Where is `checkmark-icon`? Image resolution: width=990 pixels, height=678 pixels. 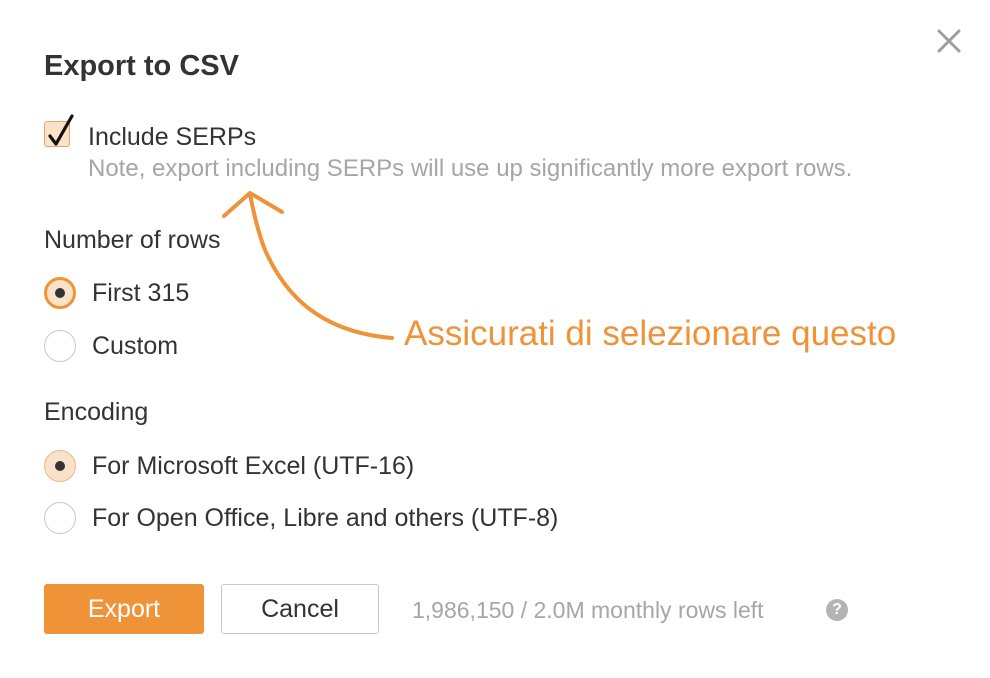 checkmark-icon is located at coordinates (61, 130).